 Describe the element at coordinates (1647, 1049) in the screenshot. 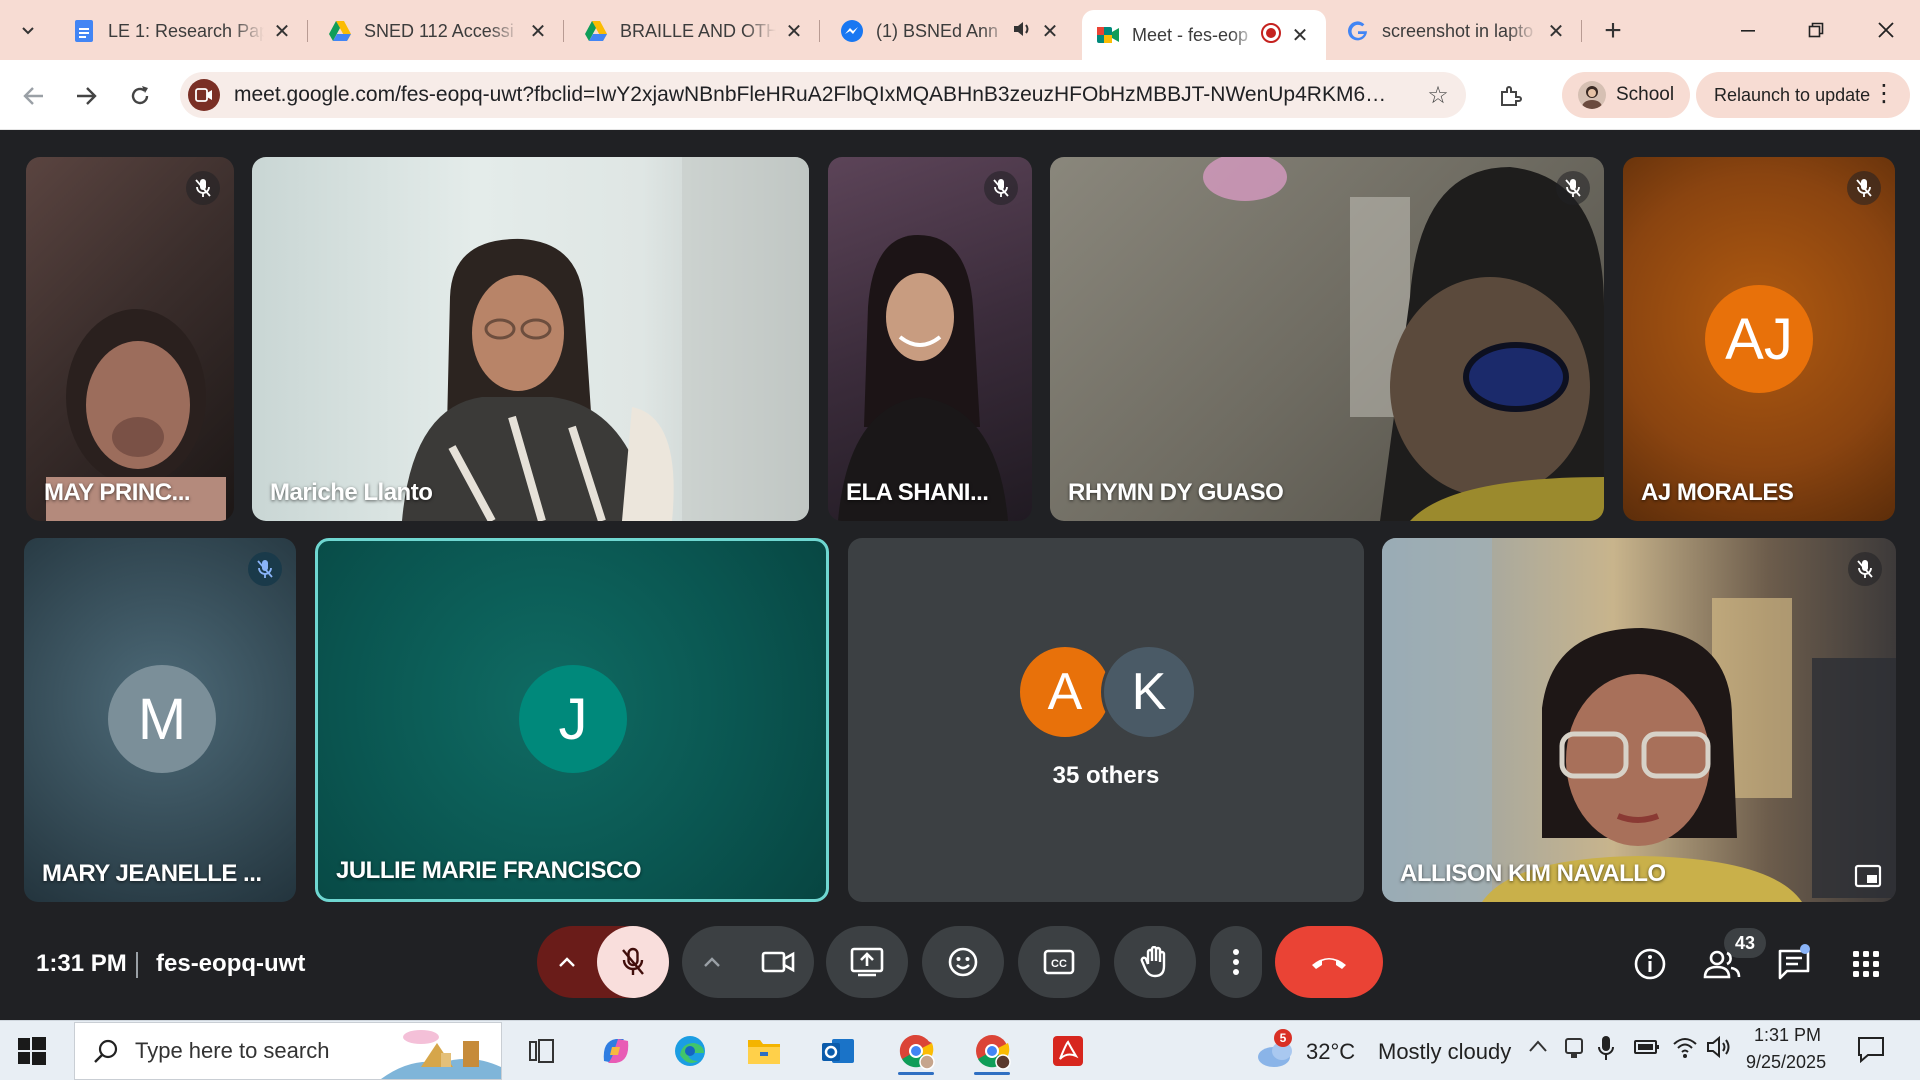

I see `battery-icon` at that location.